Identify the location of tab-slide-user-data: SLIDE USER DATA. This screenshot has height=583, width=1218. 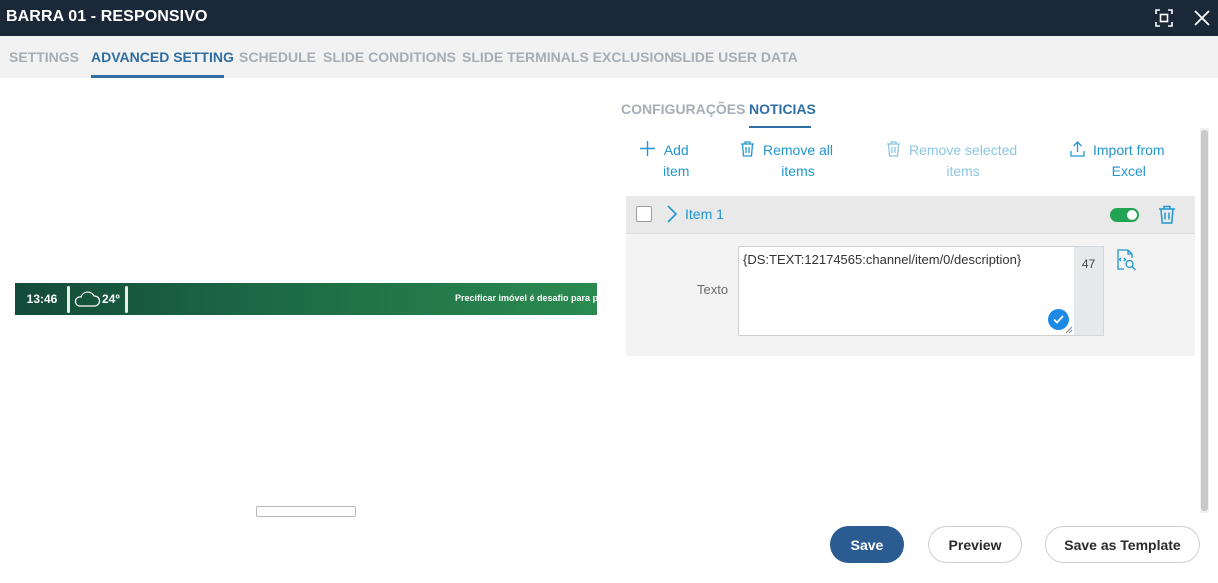
(735, 57).